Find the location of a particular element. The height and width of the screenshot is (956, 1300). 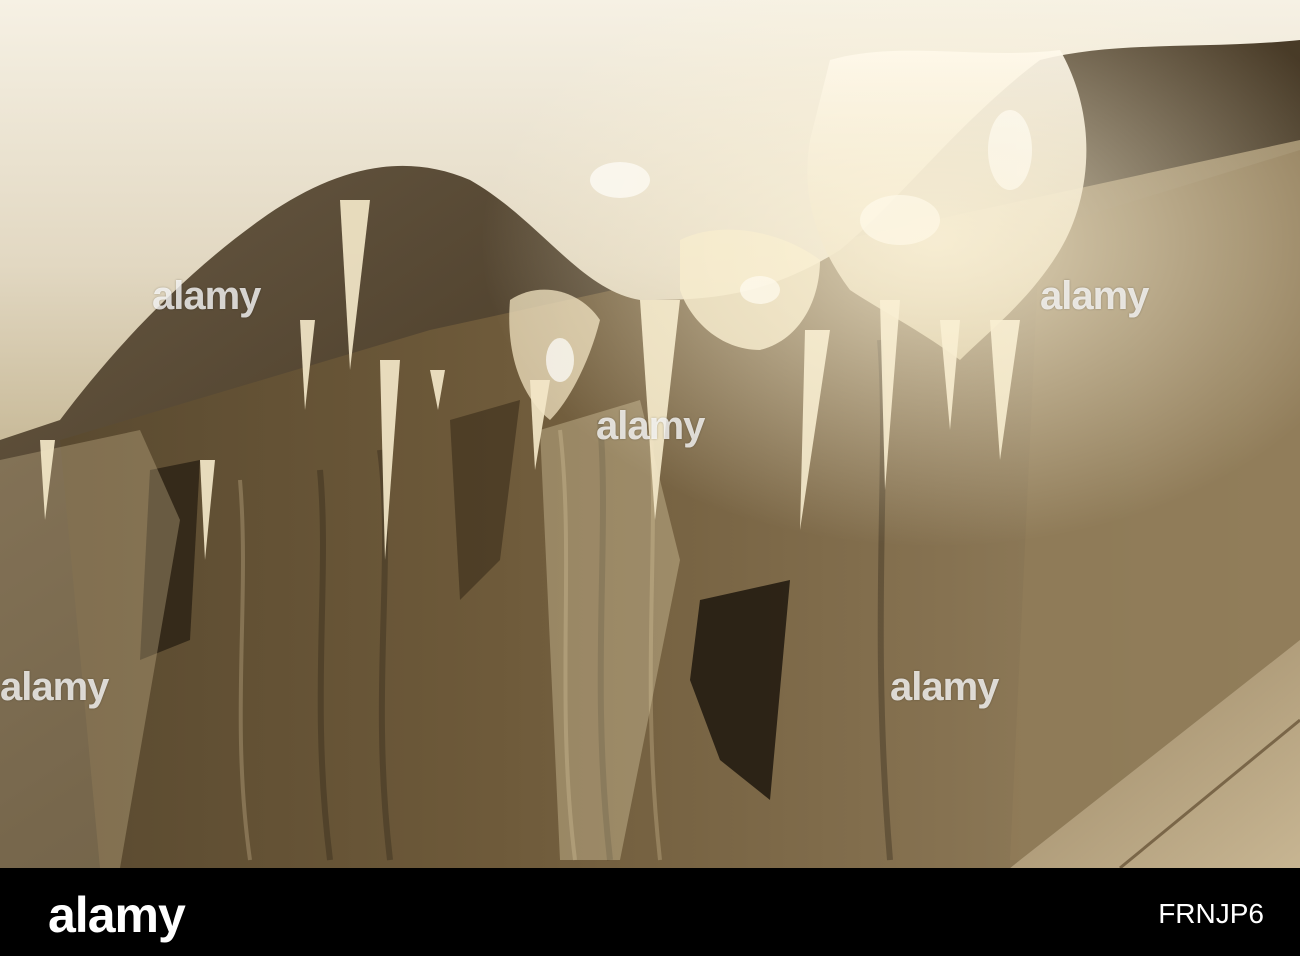

image-id: FRNJP6 is located at coordinates (1211, 913).